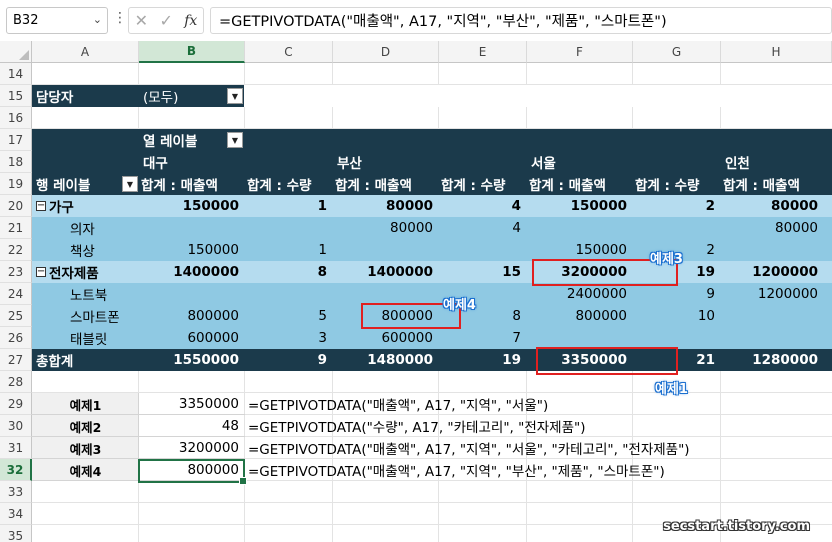  What do you see at coordinates (85, 404) in the screenshot?
I see `example-label: 예제1` at bounding box center [85, 404].